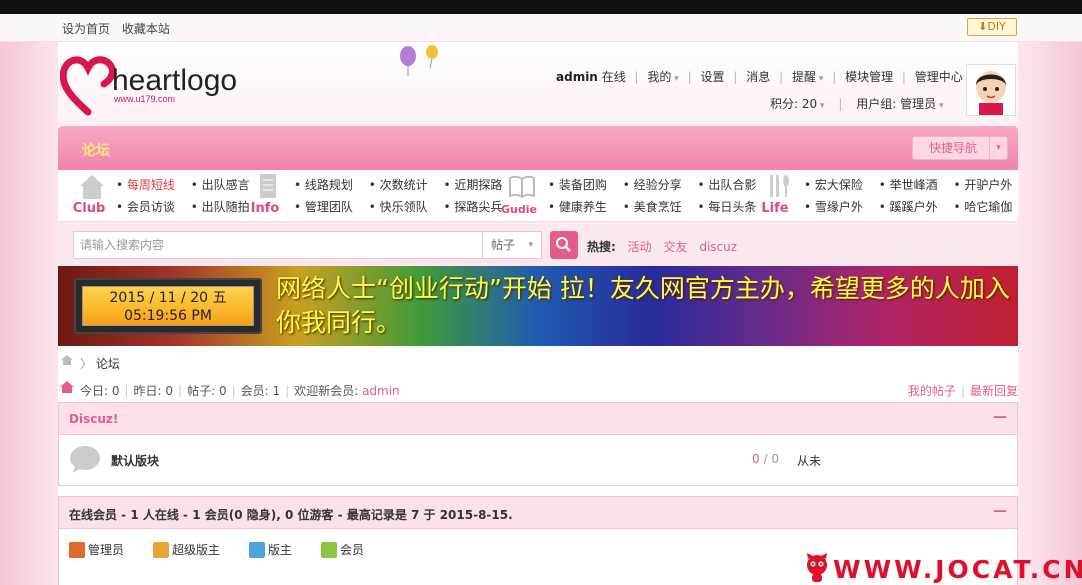 This screenshot has width=1082, height=585. Describe the element at coordinates (329, 185) in the screenshot. I see `link-item: 线路规划` at that location.